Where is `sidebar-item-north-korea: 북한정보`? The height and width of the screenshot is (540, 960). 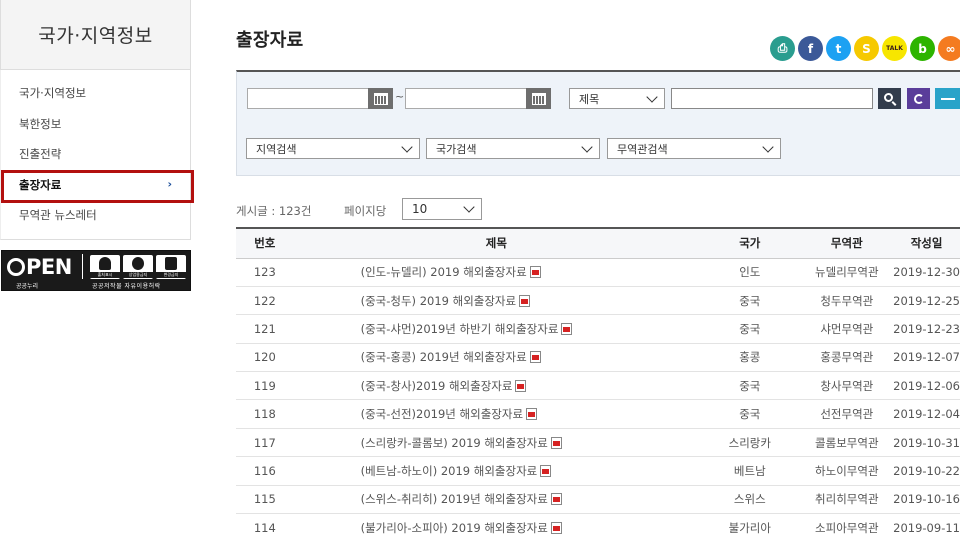 sidebar-item-north-korea: 북한정보 is located at coordinates (95, 124).